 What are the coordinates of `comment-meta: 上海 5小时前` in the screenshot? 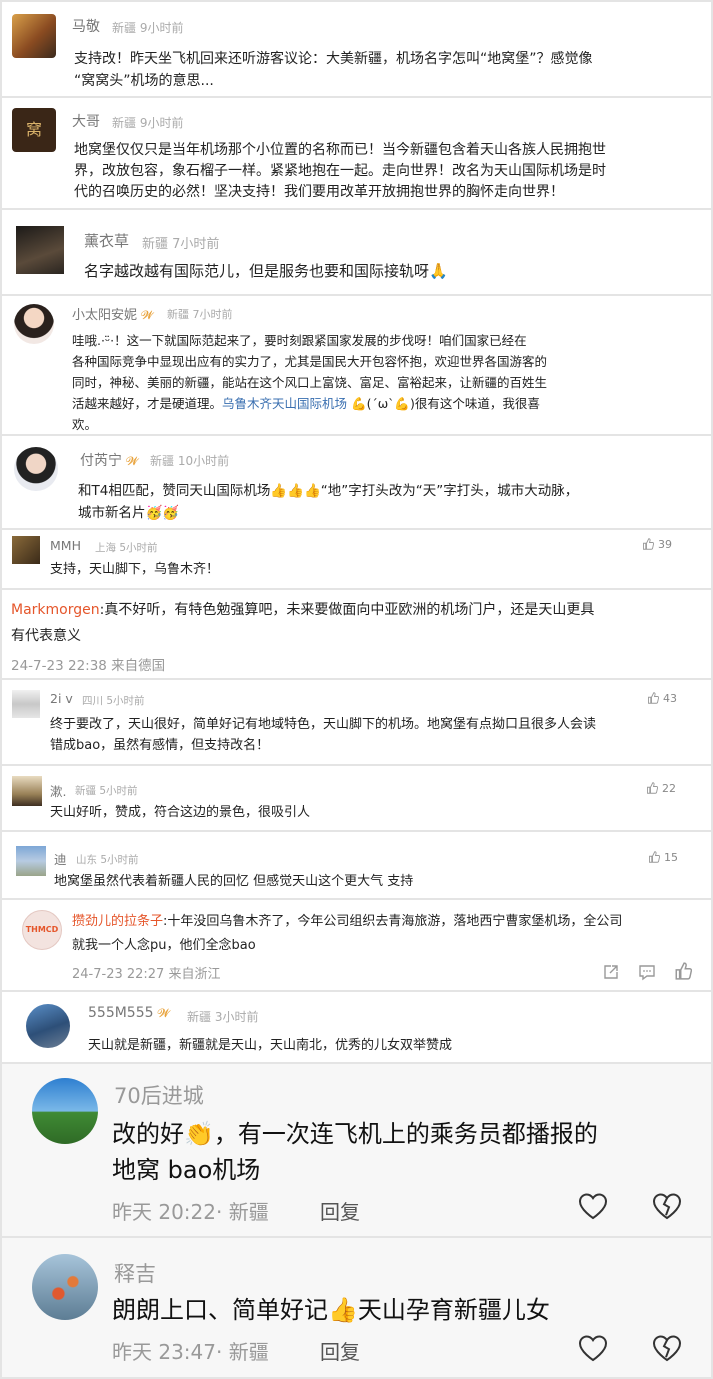 It's located at (126, 547).